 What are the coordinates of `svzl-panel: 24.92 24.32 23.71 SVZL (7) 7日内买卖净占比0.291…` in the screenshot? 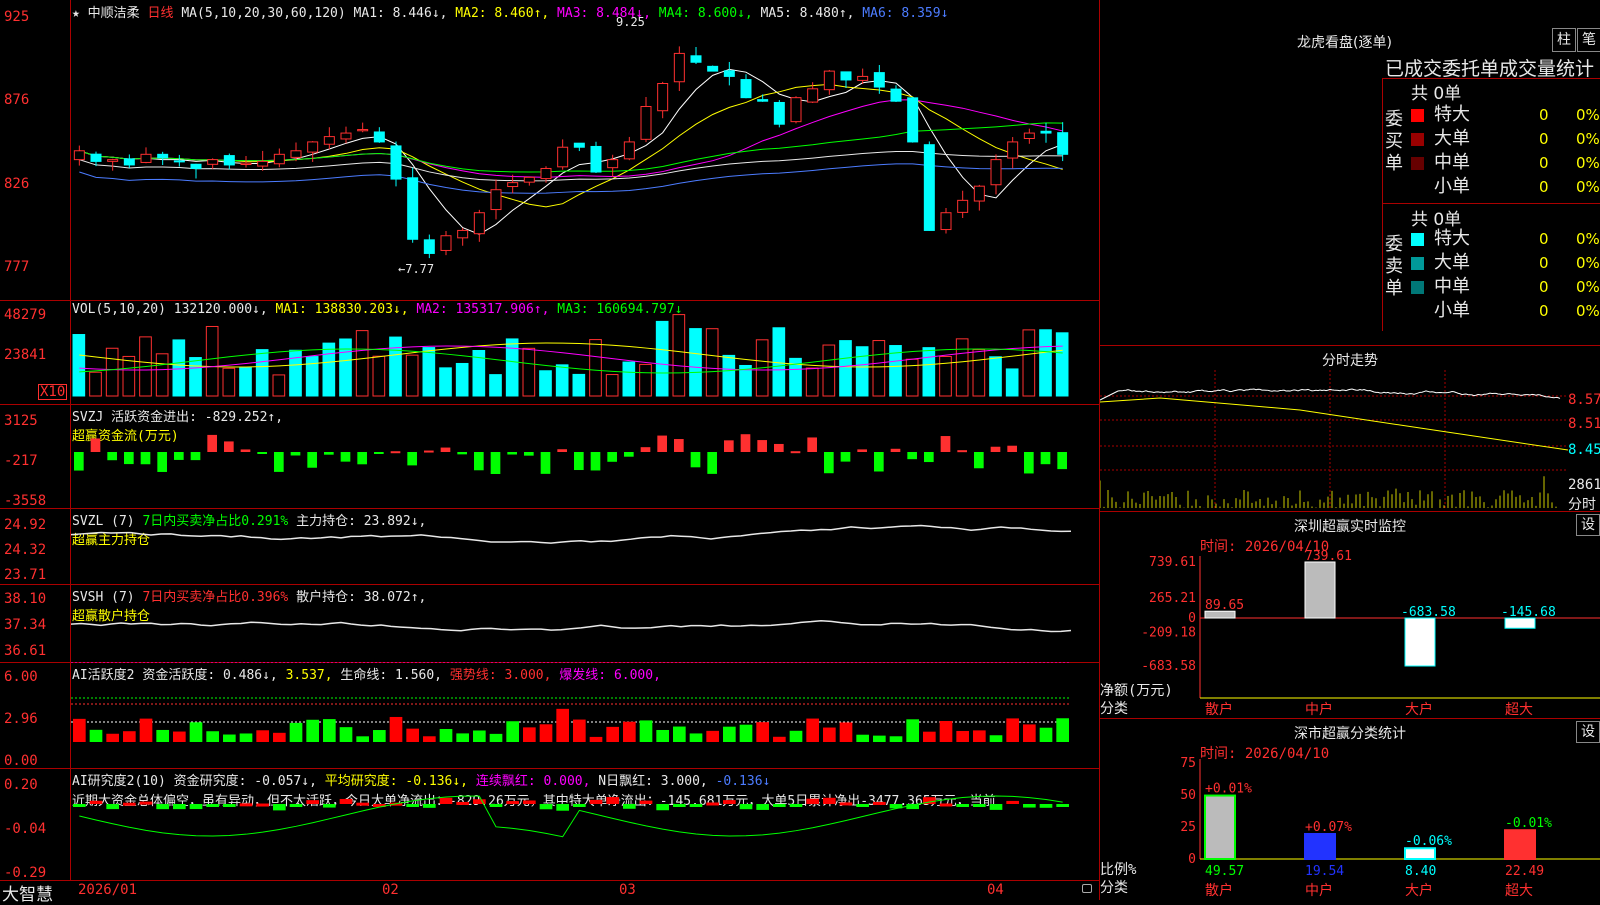 It's located at (549, 546).